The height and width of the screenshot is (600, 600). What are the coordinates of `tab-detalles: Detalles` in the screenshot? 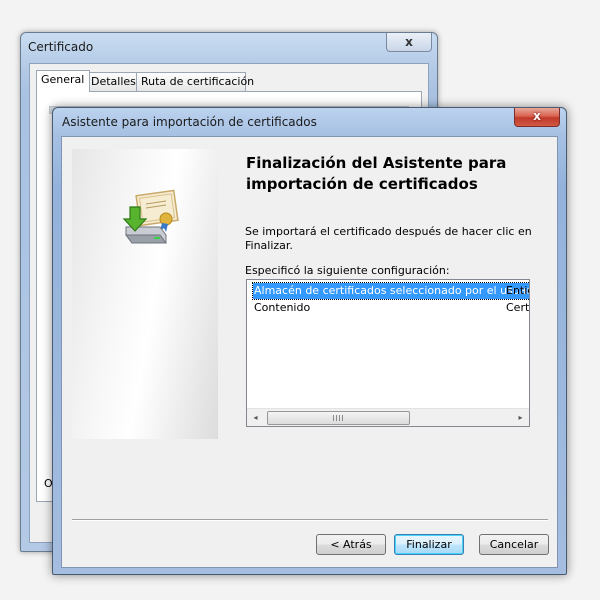 It's located at (112, 81).